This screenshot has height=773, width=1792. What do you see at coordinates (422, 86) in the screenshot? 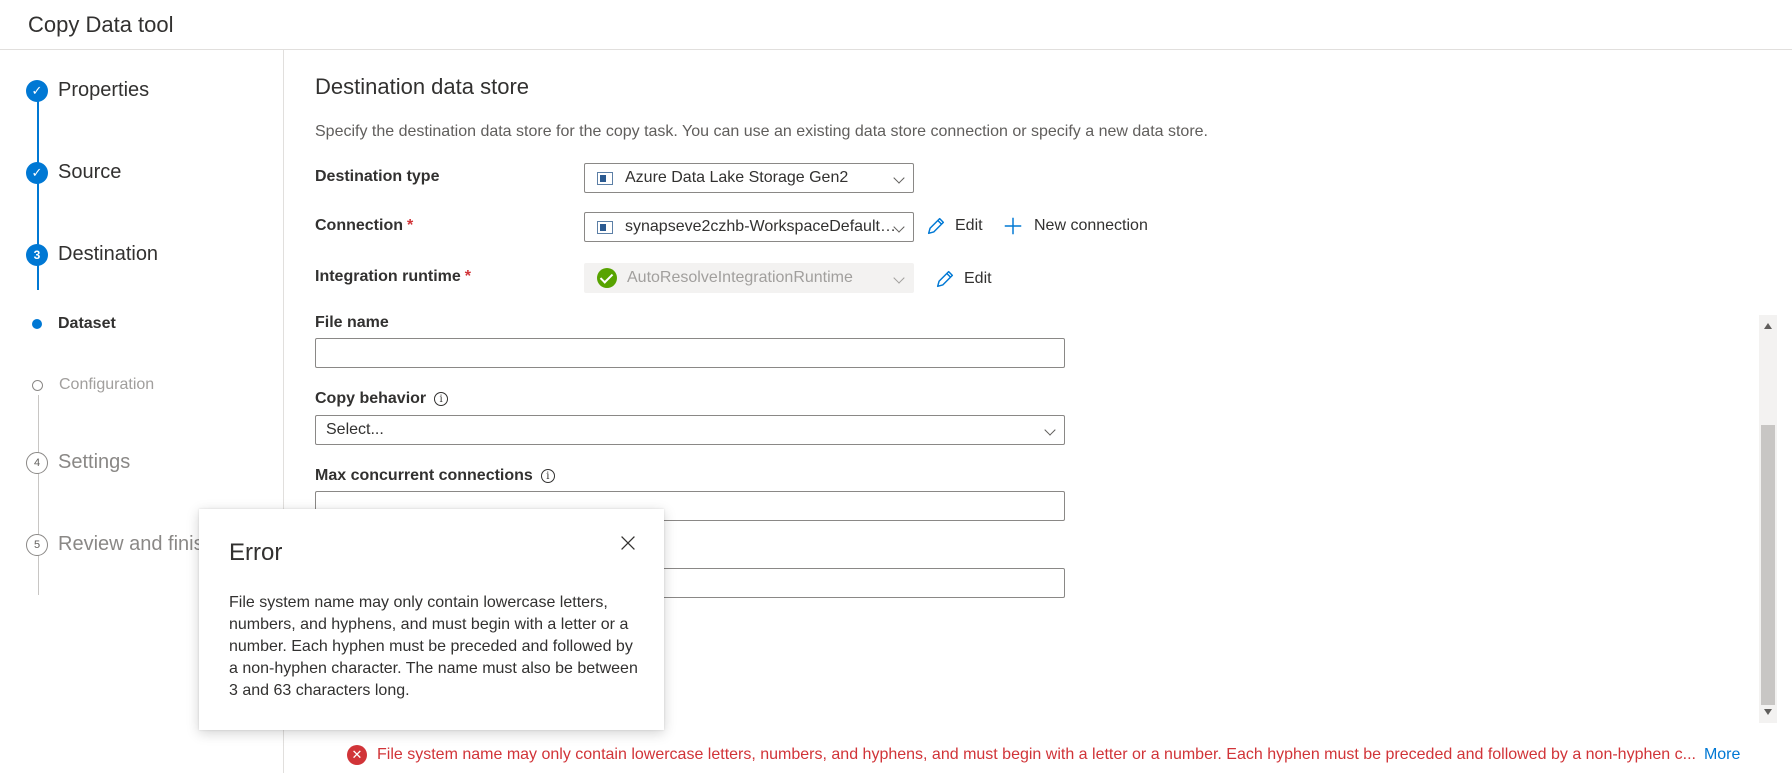
I see `page-title: Destination data store` at bounding box center [422, 86].